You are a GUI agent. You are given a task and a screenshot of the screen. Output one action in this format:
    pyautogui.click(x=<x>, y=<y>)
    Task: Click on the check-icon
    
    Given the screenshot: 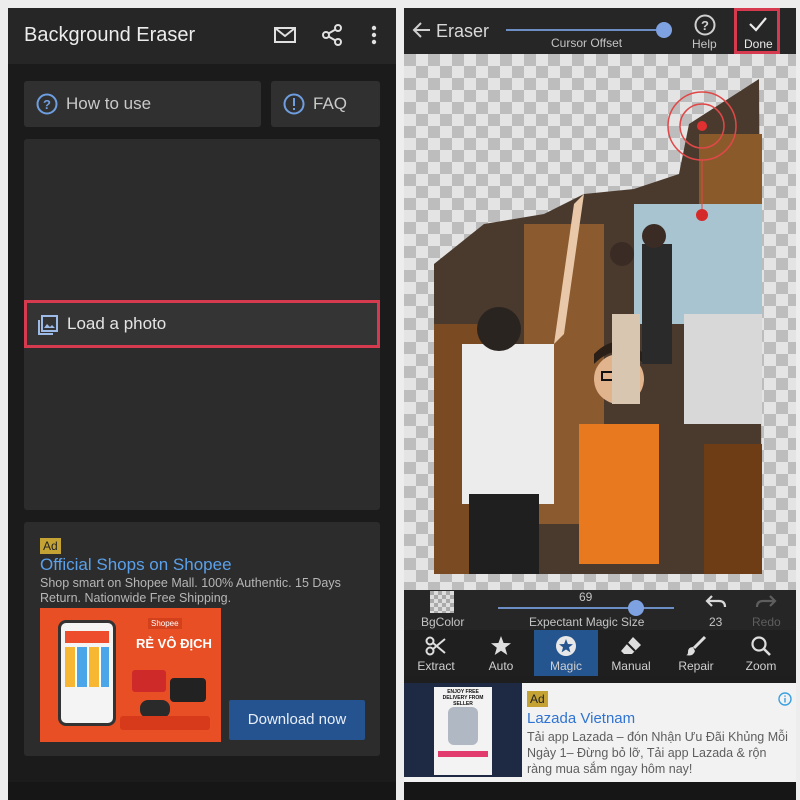 What is the action you would take?
    pyautogui.click(x=758, y=24)
    